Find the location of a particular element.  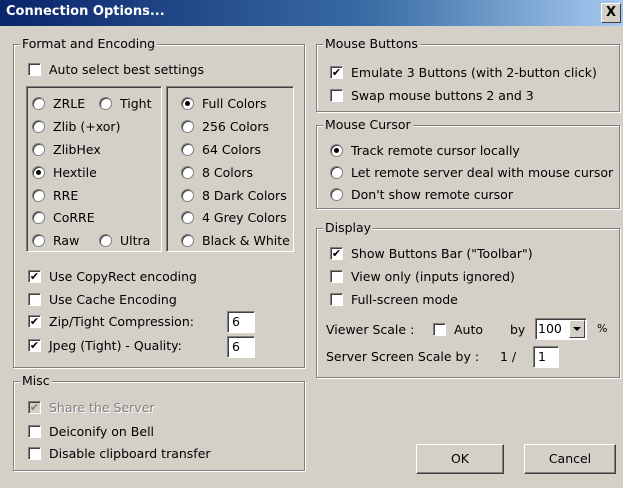

swap-buttons-checkbox is located at coordinates (336, 95).